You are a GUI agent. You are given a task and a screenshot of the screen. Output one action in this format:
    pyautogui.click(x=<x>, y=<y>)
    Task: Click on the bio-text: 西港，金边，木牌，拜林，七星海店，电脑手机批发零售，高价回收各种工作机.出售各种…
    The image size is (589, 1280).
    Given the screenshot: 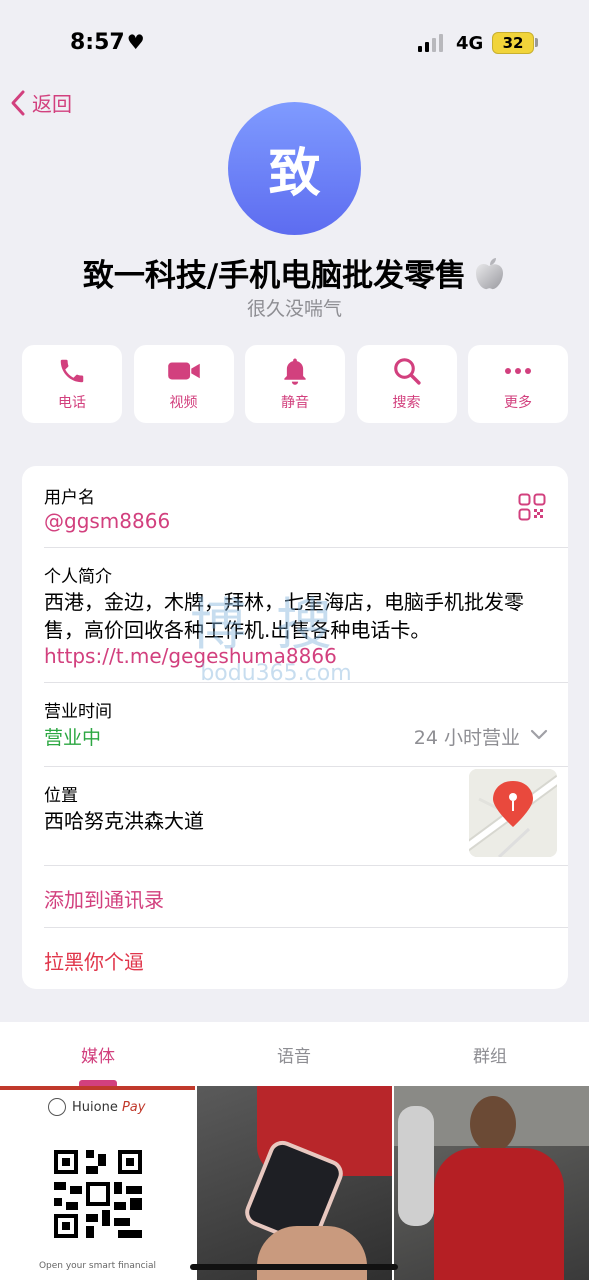 What is the action you would take?
    pyautogui.click(x=284, y=616)
    